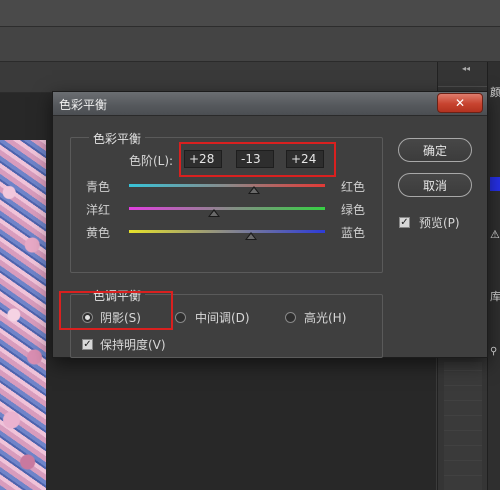 This screenshot has height=490, width=500. What do you see at coordinates (98, 233) in the screenshot?
I see `slider-left-label: 黄色` at bounding box center [98, 233].